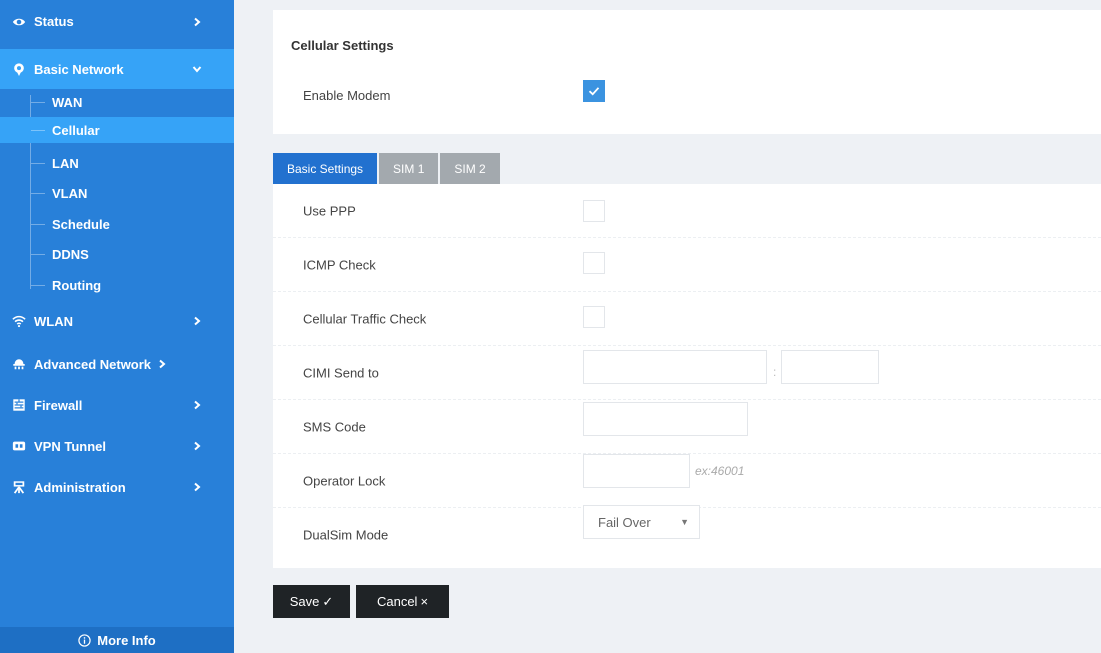 This screenshot has height=653, width=1101. What do you see at coordinates (341, 372) in the screenshot?
I see `cimi-send-to-label: CIMI Send to` at bounding box center [341, 372].